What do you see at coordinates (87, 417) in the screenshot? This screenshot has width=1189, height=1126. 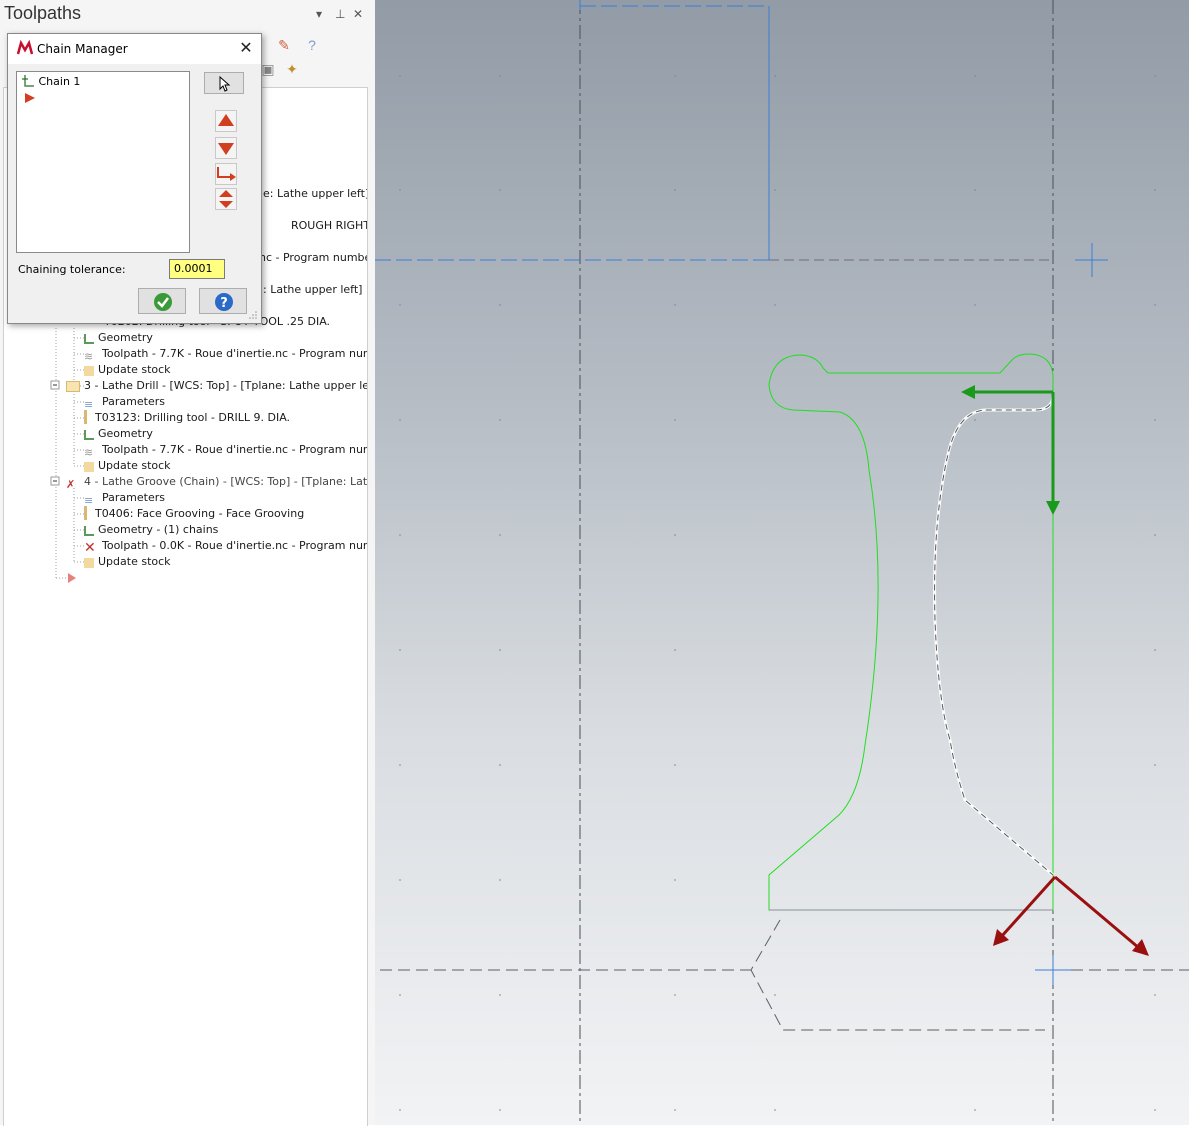 I see `drill-tool-icon` at bounding box center [87, 417].